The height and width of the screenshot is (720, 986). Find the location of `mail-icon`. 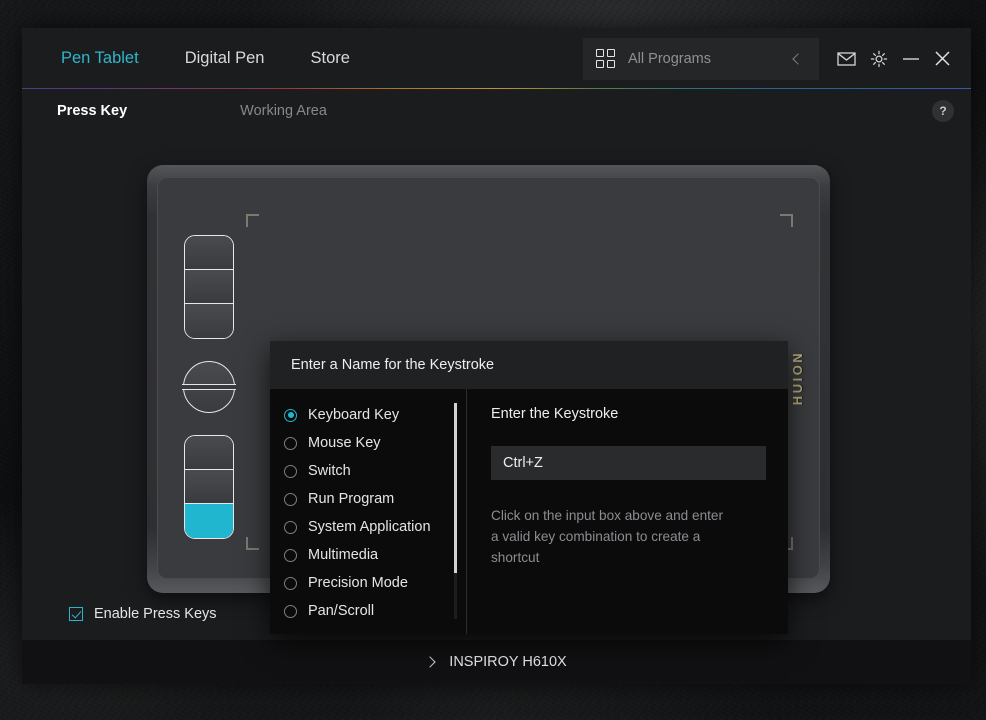

mail-icon is located at coordinates (846, 58).